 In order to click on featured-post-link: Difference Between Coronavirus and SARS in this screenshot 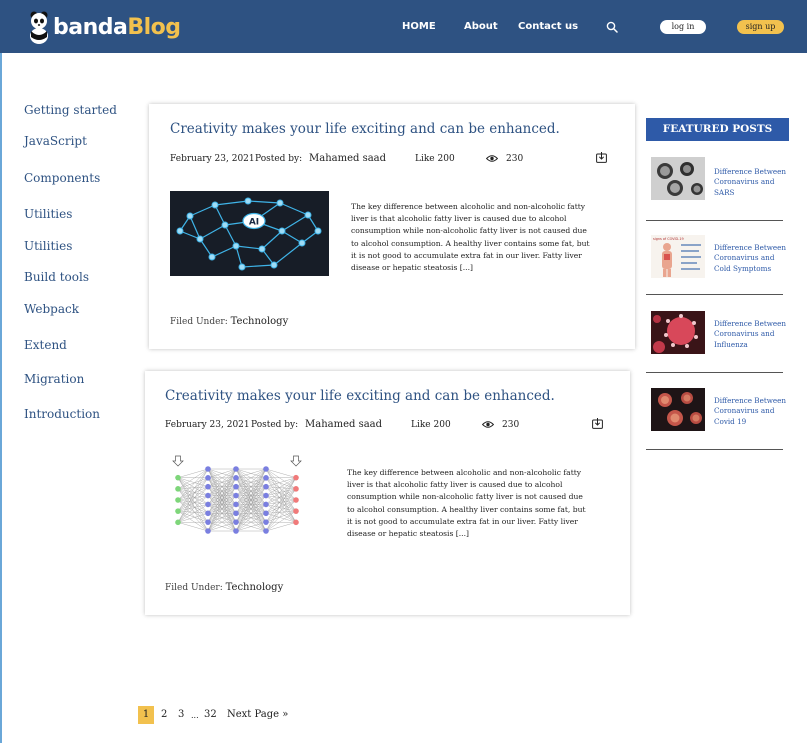, I will do `click(753, 182)`.